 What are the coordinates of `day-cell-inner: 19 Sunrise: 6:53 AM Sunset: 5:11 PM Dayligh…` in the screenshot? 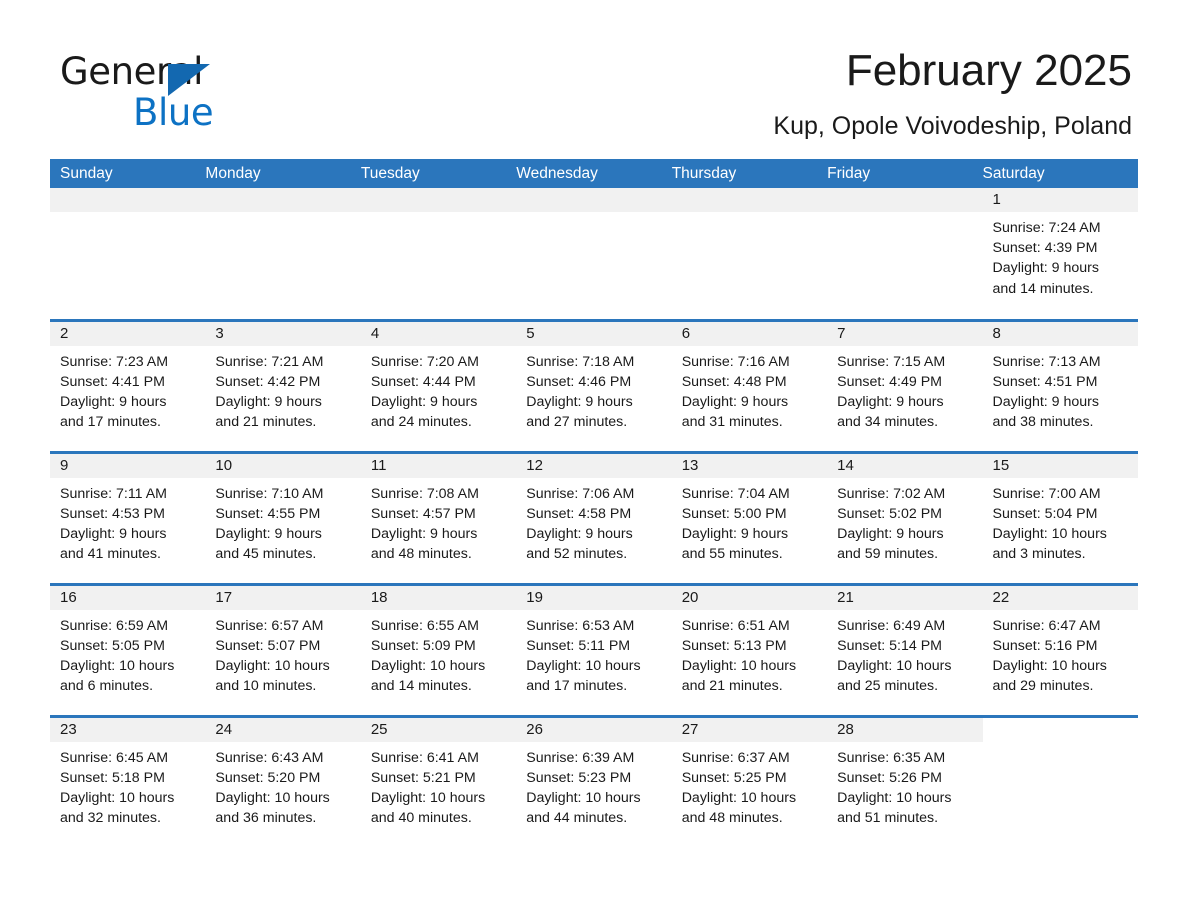 It's located at (594, 650).